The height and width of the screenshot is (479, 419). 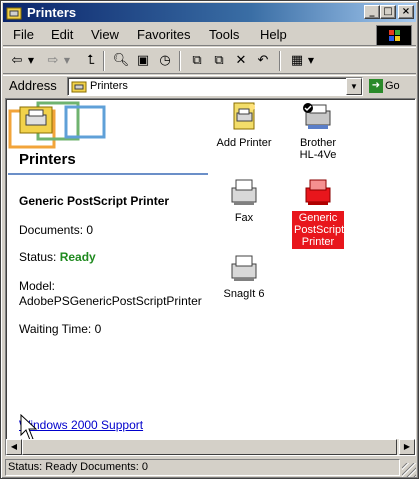 I want to click on divider, so click(x=108, y=174).